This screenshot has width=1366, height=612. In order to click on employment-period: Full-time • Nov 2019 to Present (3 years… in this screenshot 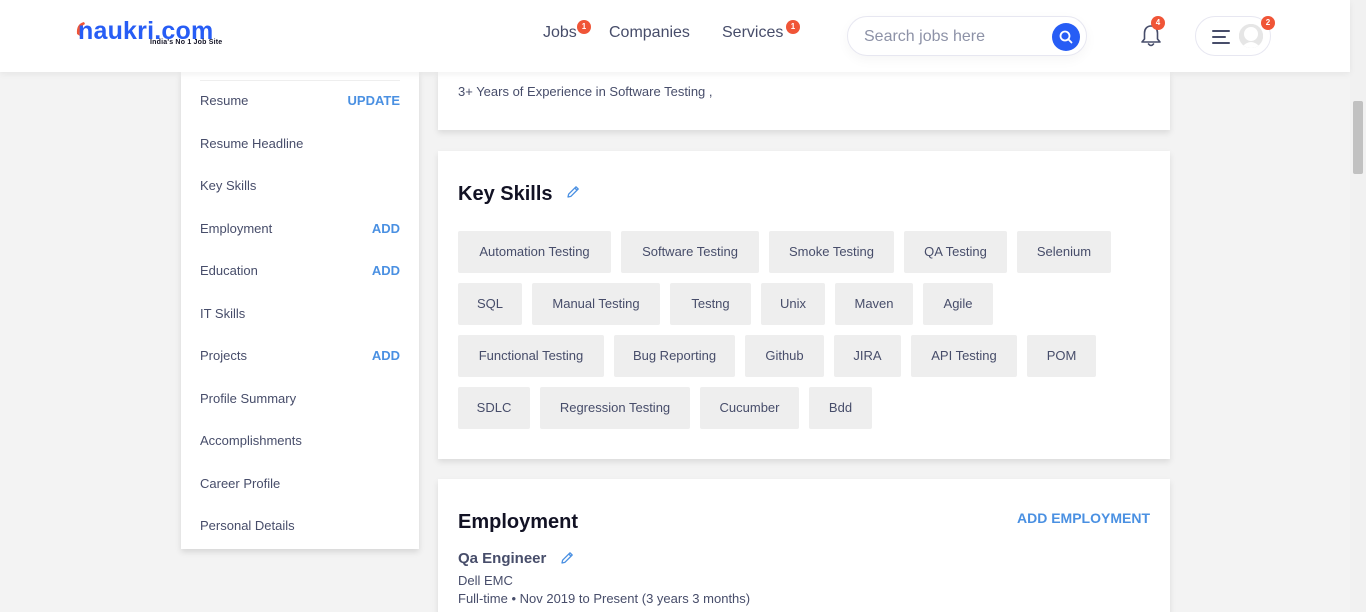, I will do `click(604, 598)`.